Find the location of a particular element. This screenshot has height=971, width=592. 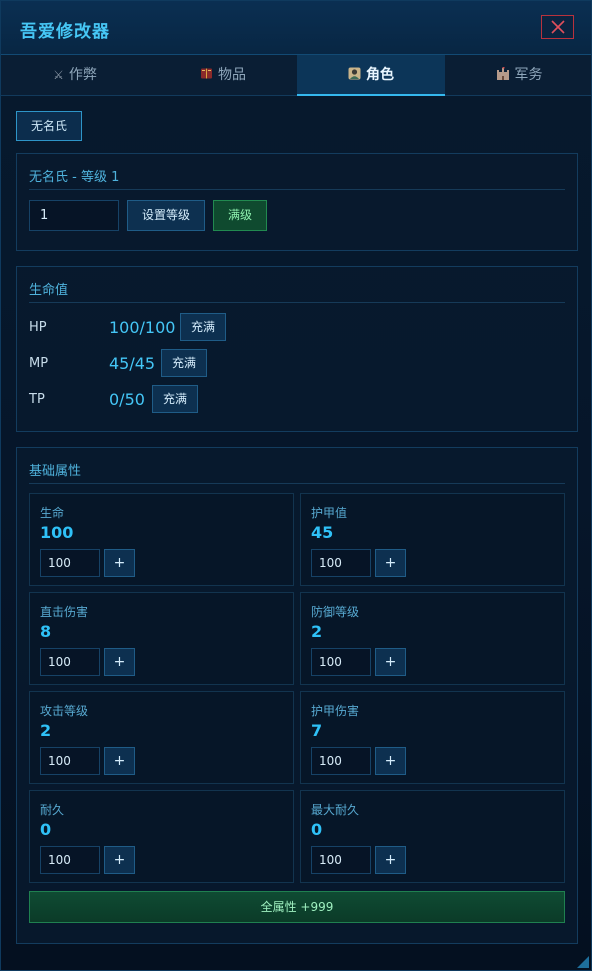

attr-card-armor: 护甲值 45 100 + is located at coordinates (432, 539).